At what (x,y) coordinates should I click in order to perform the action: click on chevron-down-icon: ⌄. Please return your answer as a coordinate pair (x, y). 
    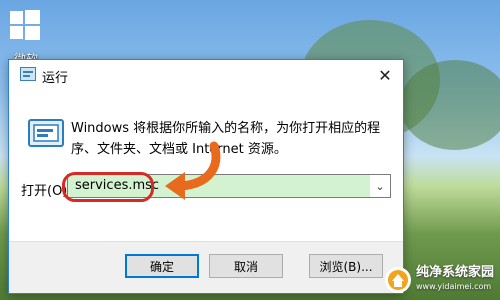
    Looking at the image, I should click on (380, 186).